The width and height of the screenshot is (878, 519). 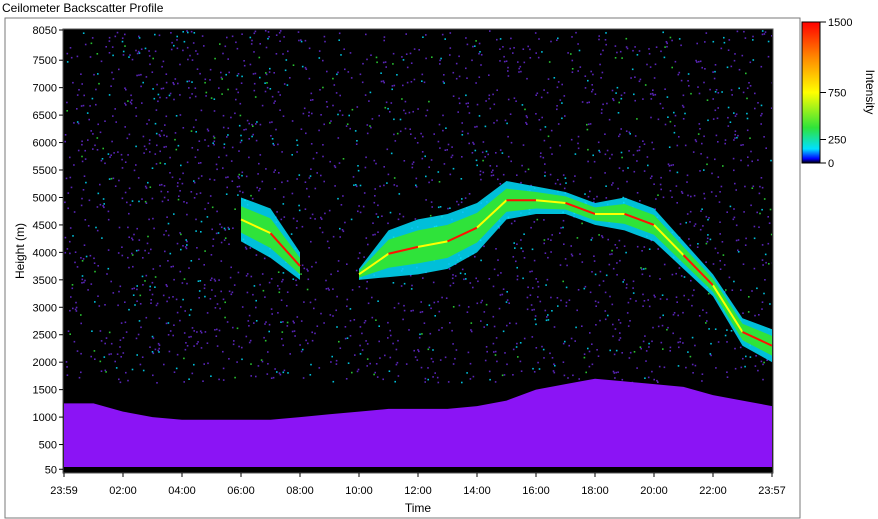 What do you see at coordinates (45, 253) in the screenshot?
I see `y-tick-label: 4000` at bounding box center [45, 253].